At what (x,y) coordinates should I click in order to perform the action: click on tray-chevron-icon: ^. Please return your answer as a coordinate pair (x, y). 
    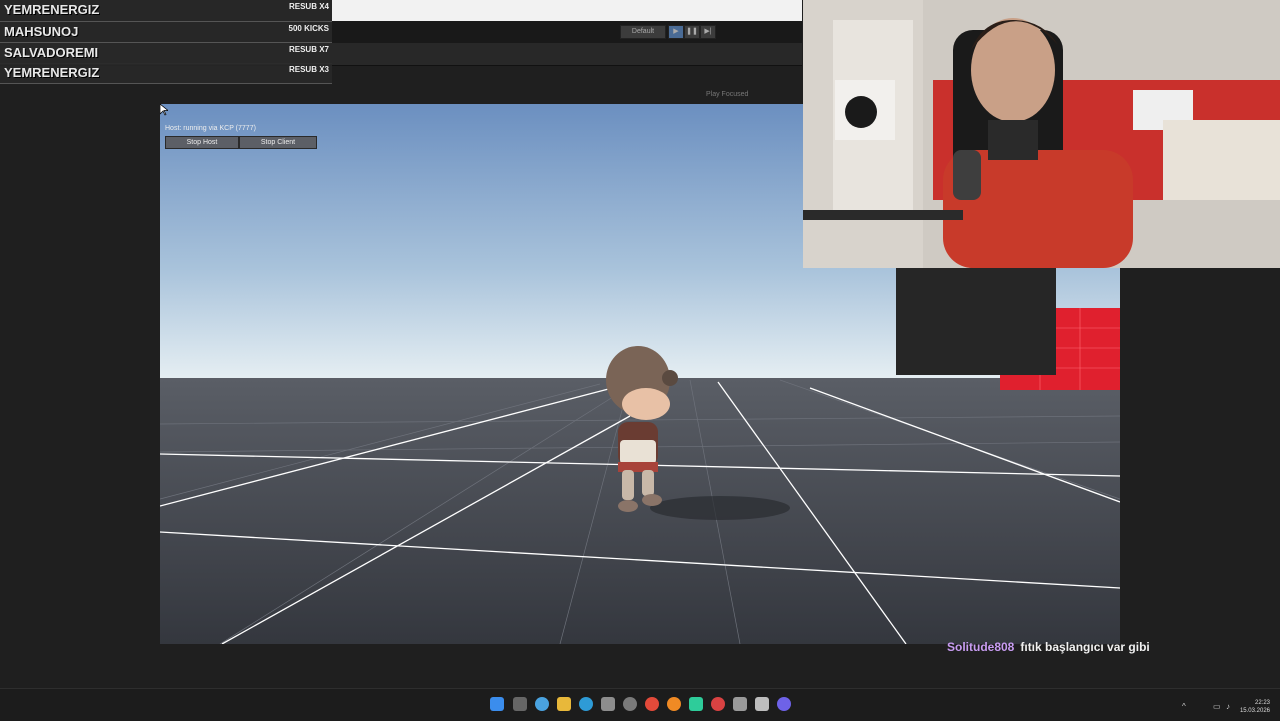
    Looking at the image, I should click on (1184, 706).